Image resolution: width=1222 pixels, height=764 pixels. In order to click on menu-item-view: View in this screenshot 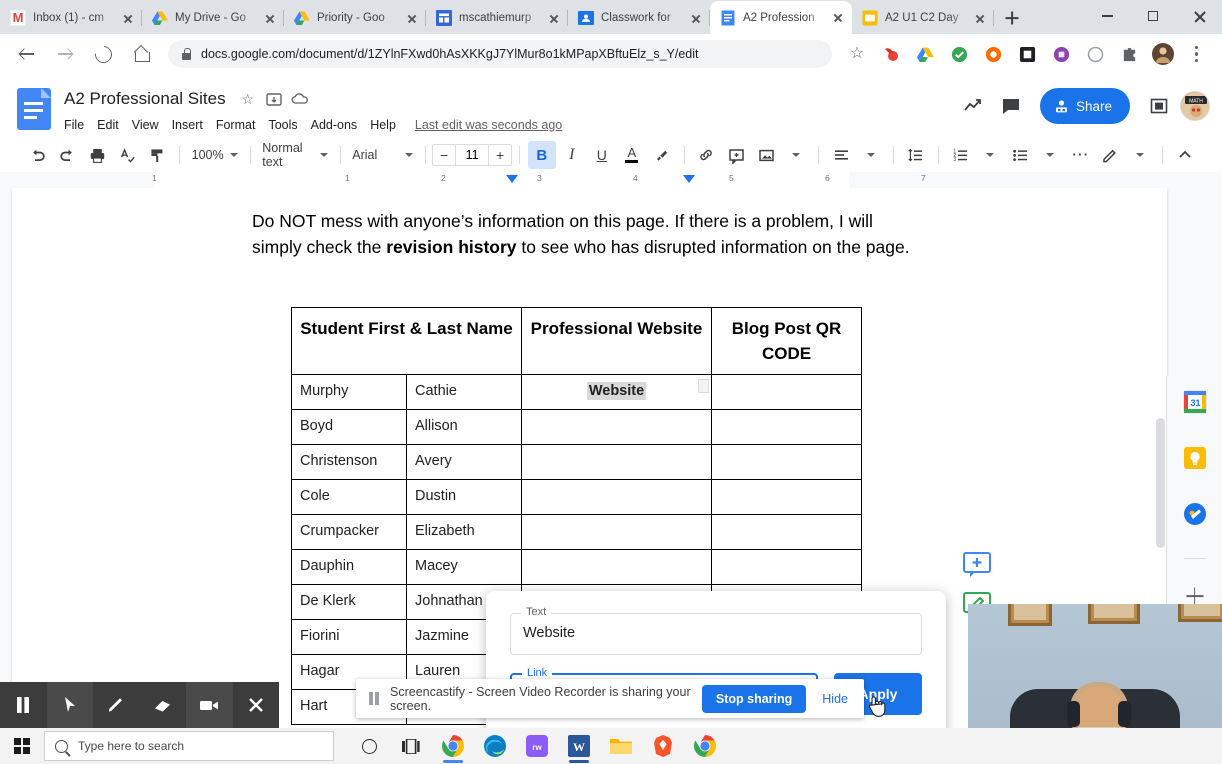, I will do `click(145, 125)`.